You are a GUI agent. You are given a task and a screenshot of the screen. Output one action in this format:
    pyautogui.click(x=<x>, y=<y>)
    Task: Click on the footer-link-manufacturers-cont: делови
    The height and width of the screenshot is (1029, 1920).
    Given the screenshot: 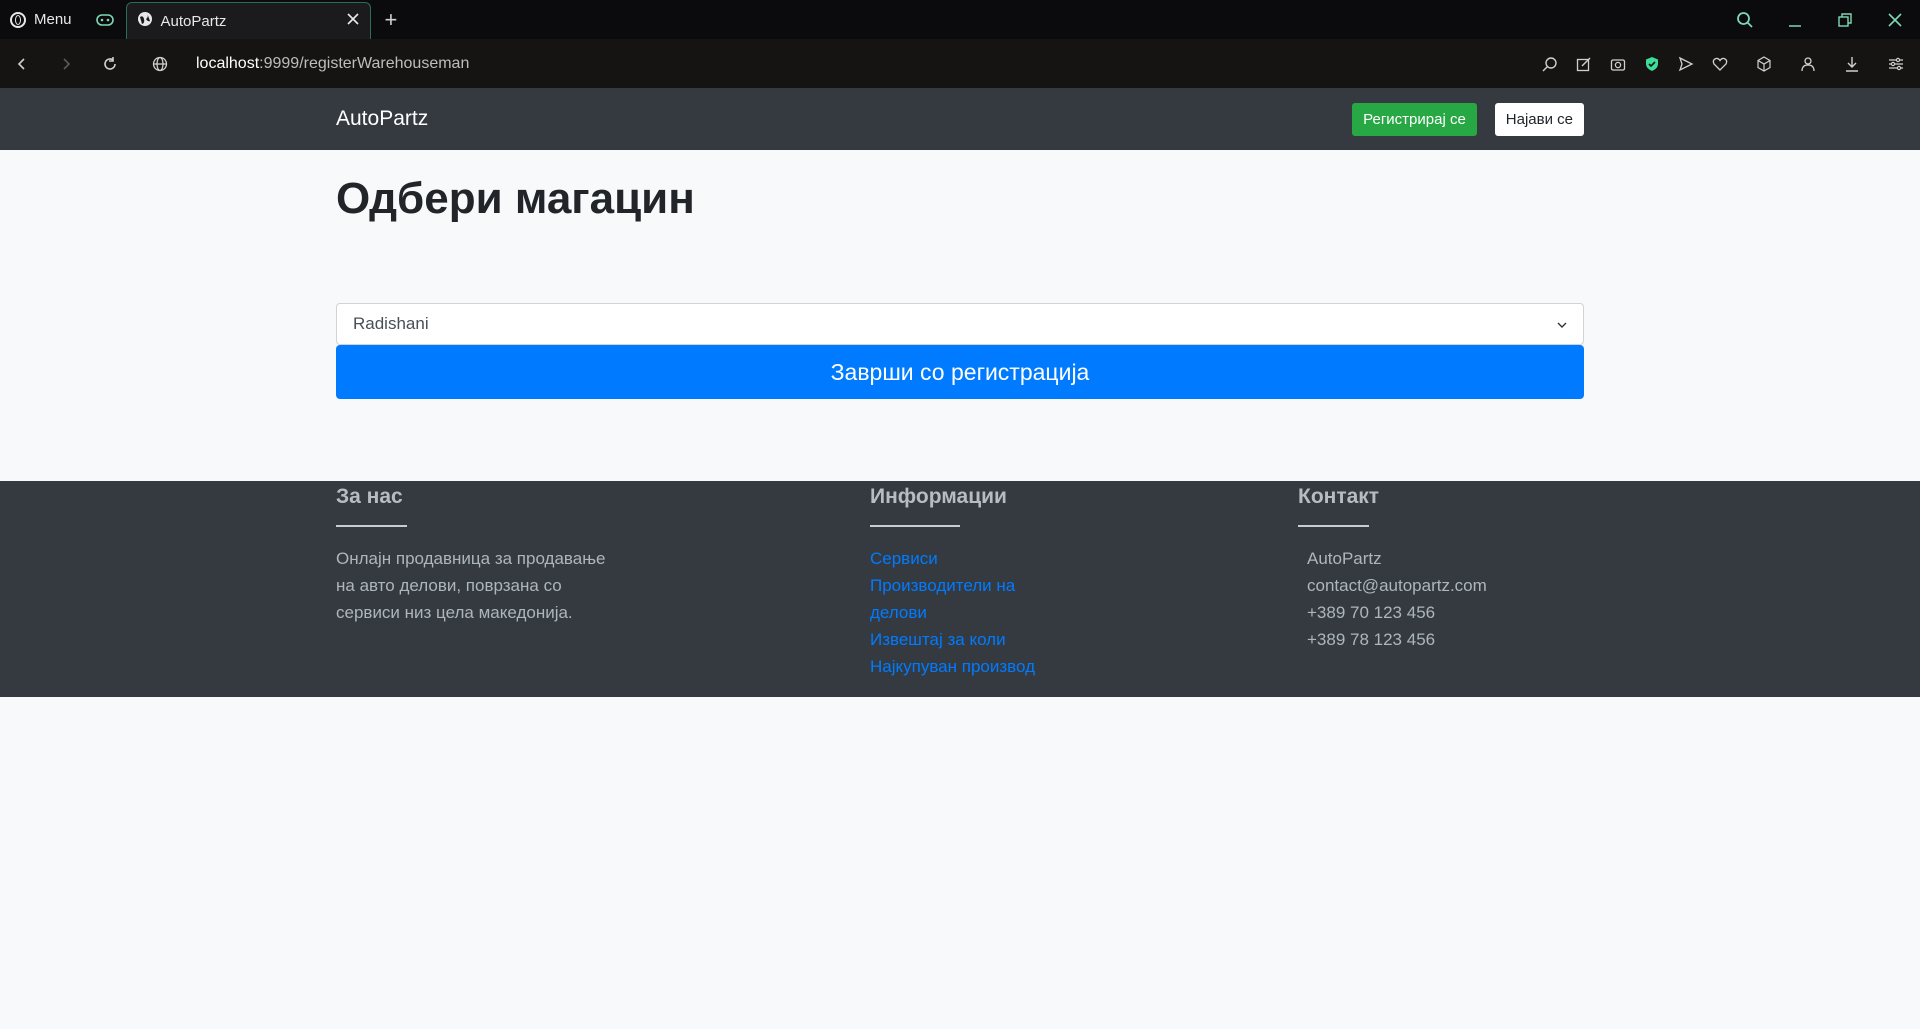 What is the action you would take?
    pyautogui.click(x=1020, y=612)
    